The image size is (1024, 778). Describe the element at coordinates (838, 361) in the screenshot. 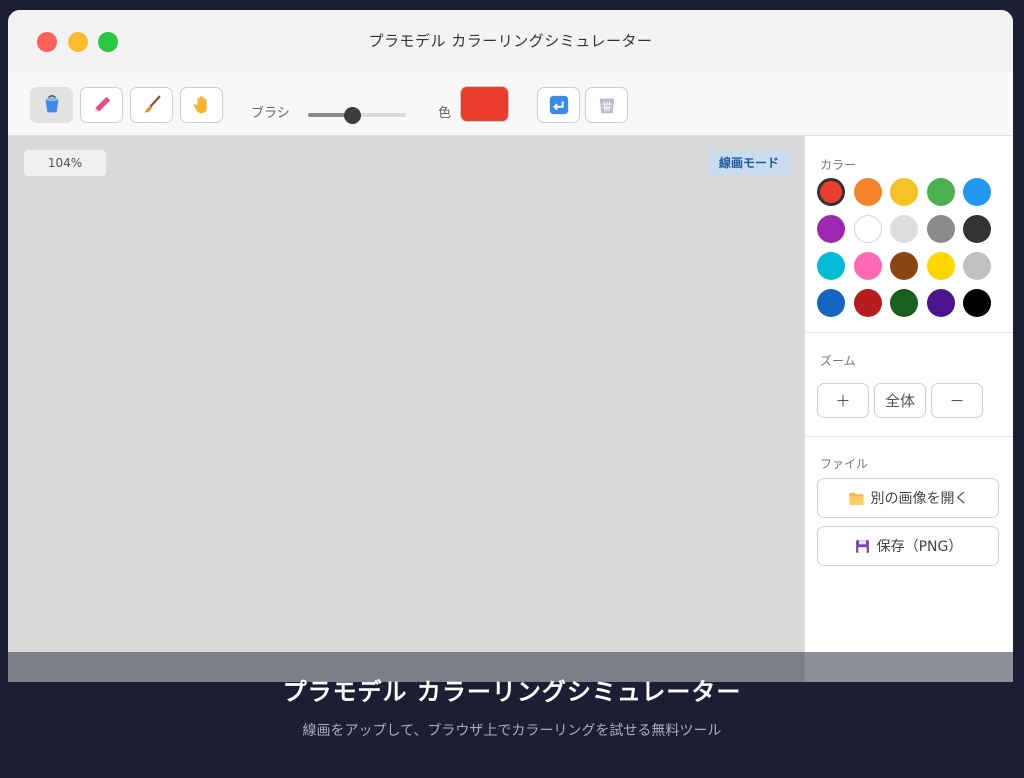

I see `zoom-section-title: ズーム` at that location.